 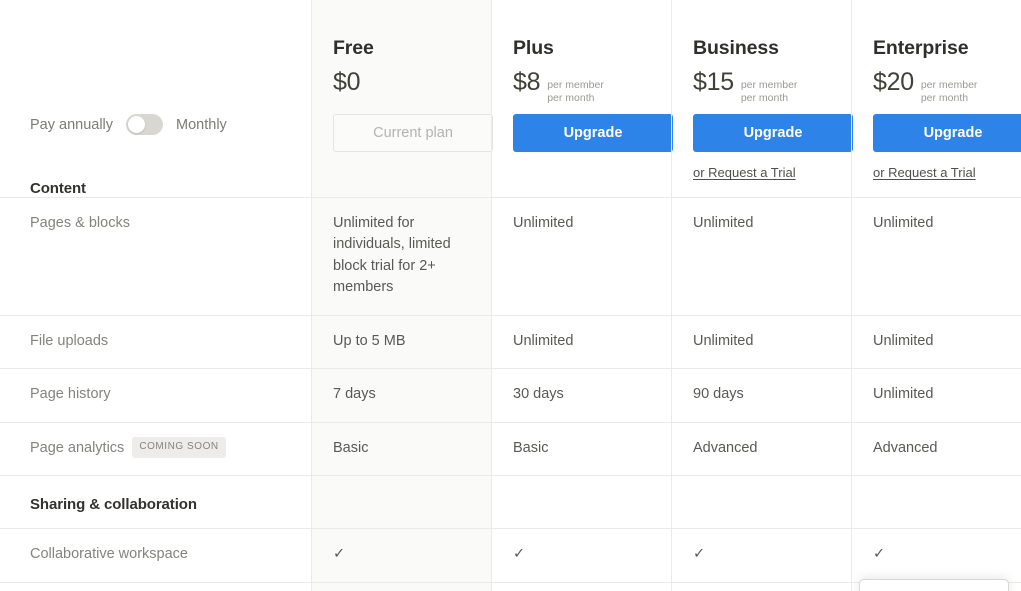 I want to click on price-amount-enterprise: $20, so click(x=893, y=82).